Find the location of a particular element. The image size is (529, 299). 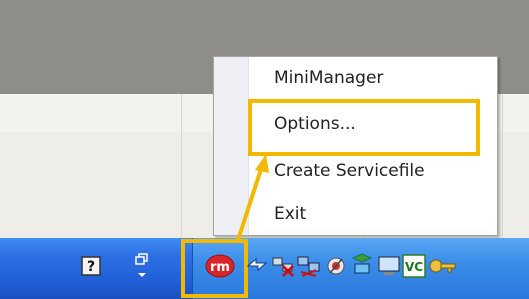

key-icon is located at coordinates (442, 266).